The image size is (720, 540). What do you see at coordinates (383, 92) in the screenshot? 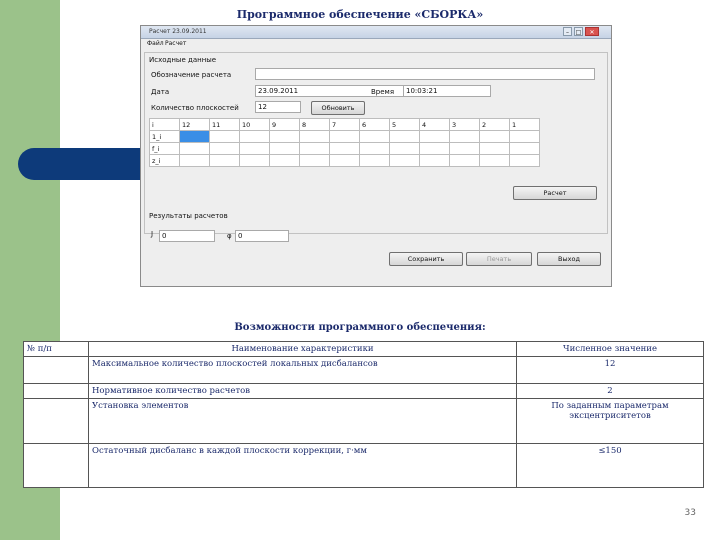
I see `time-label: Время` at bounding box center [383, 92].